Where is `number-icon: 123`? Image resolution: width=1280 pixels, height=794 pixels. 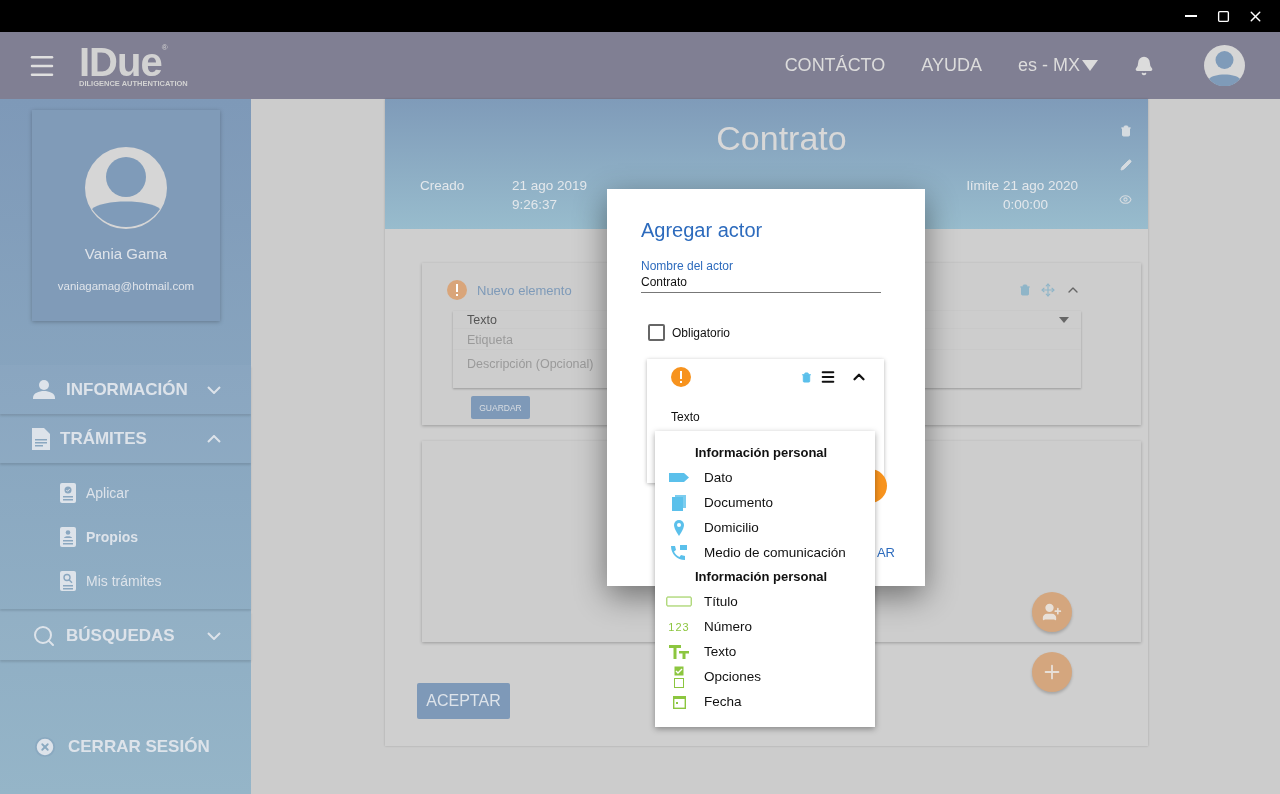
number-icon: 123 is located at coordinates (679, 626).